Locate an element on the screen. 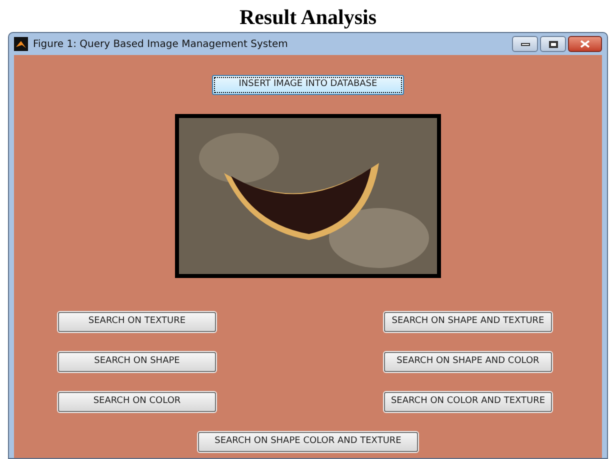 The image size is (616, 459). search-button: SEARCH ON SHAPE COLOR AND TEXTURE is located at coordinates (308, 442).